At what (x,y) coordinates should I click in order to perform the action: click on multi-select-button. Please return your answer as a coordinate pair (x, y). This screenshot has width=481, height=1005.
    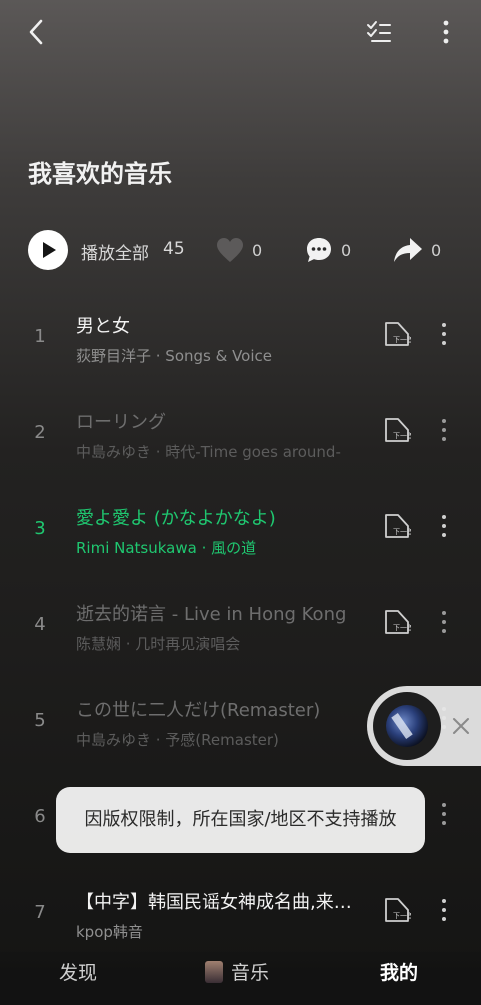
    Looking at the image, I should click on (379, 32).